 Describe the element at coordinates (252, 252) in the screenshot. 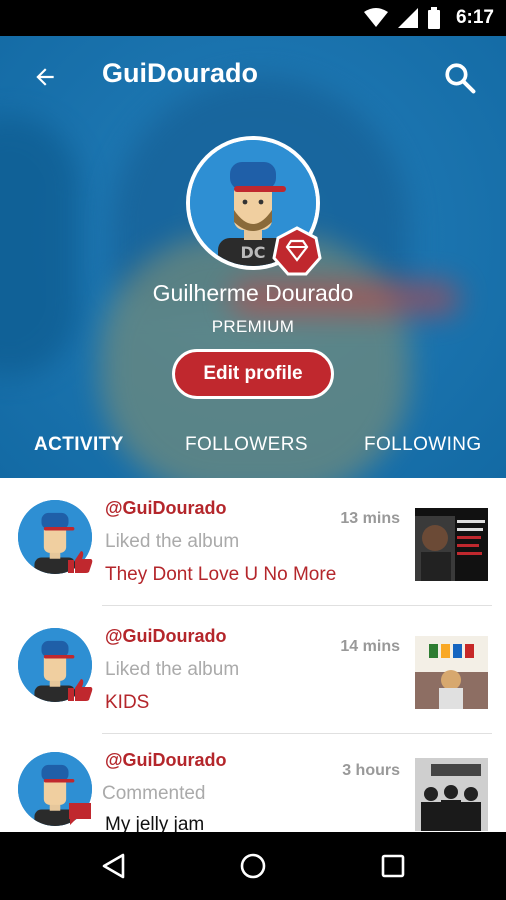

I see `svg-text: DC` at that location.